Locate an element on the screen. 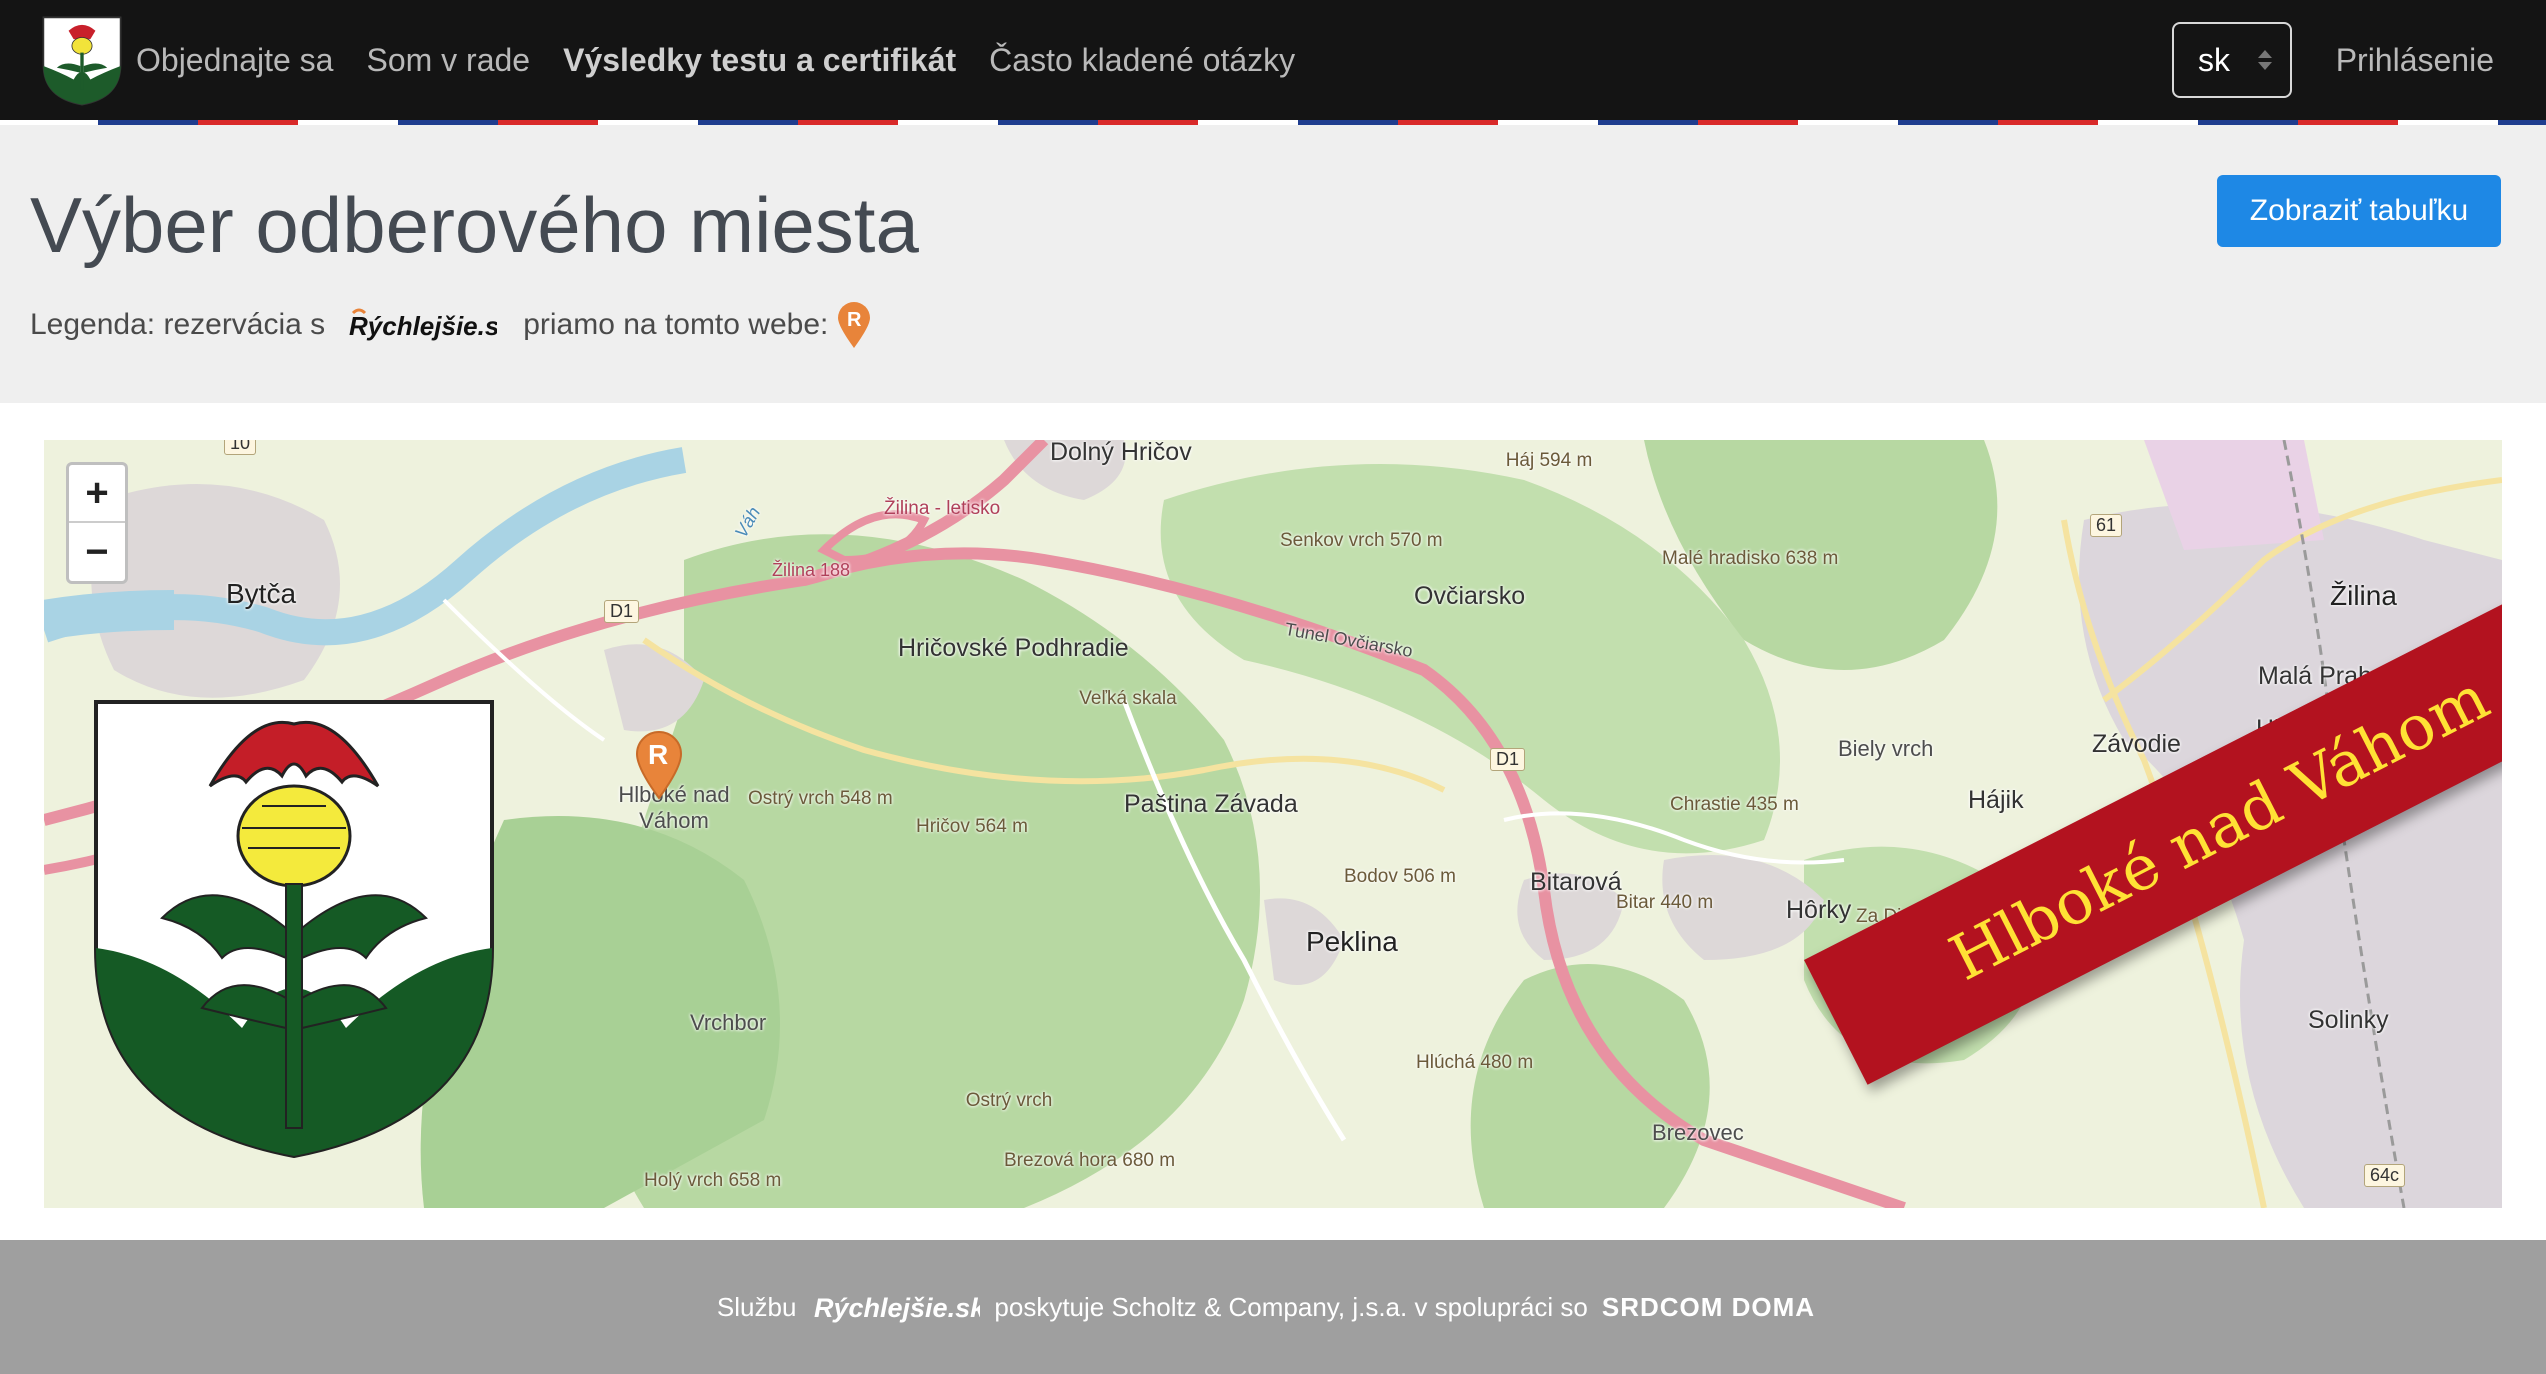 This screenshot has height=1374, width=2546. nav-link-in-queue: Som v rade is located at coordinates (448, 60).